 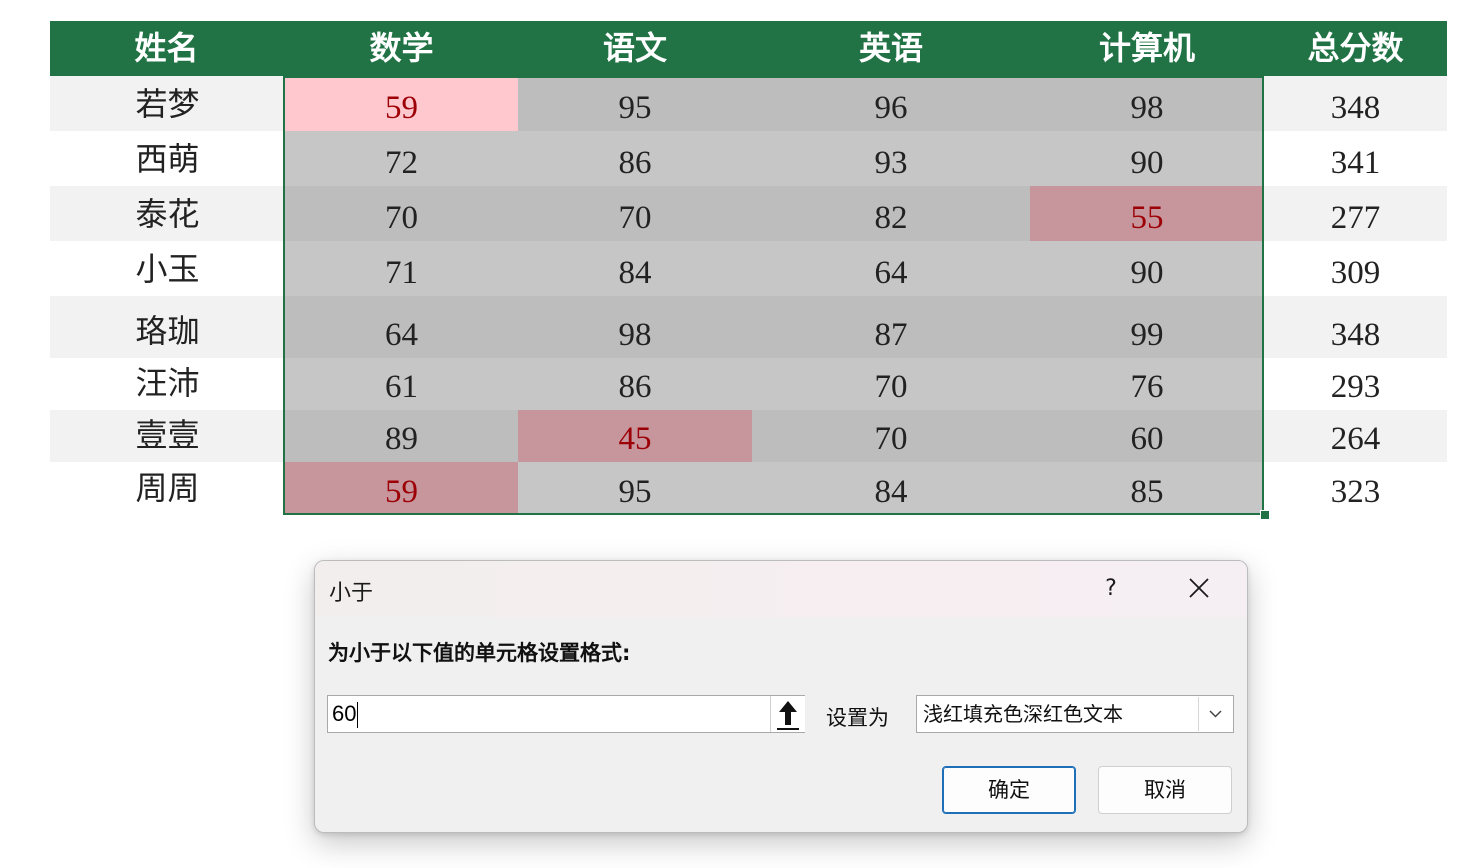 What do you see at coordinates (167, 384) in the screenshot?
I see `cell-name: 汪沛` at bounding box center [167, 384].